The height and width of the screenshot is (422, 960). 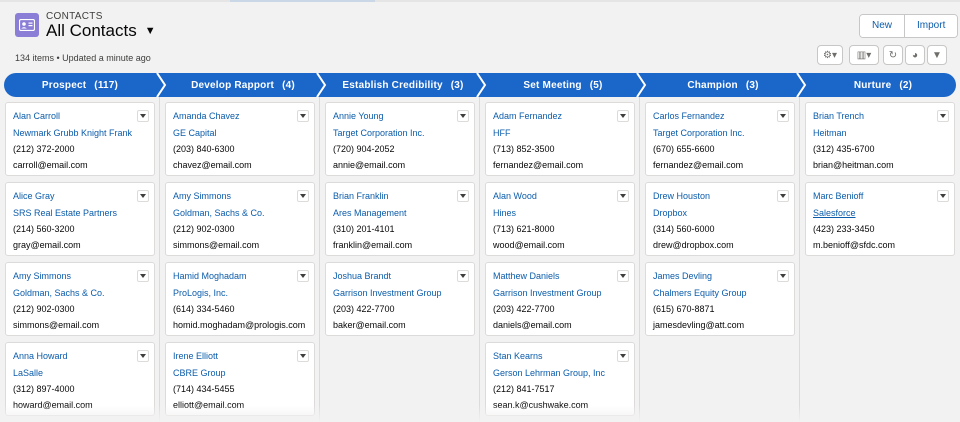 I want to click on display-as-button: ▥▾, so click(x=864, y=55).